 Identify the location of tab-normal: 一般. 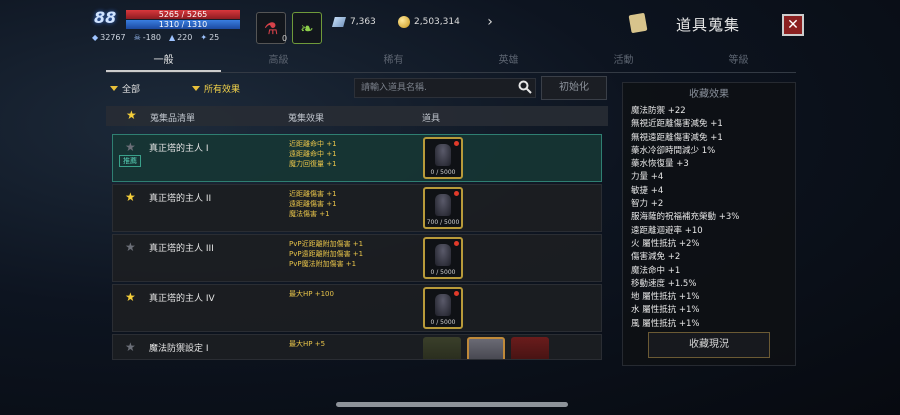
(163, 62).